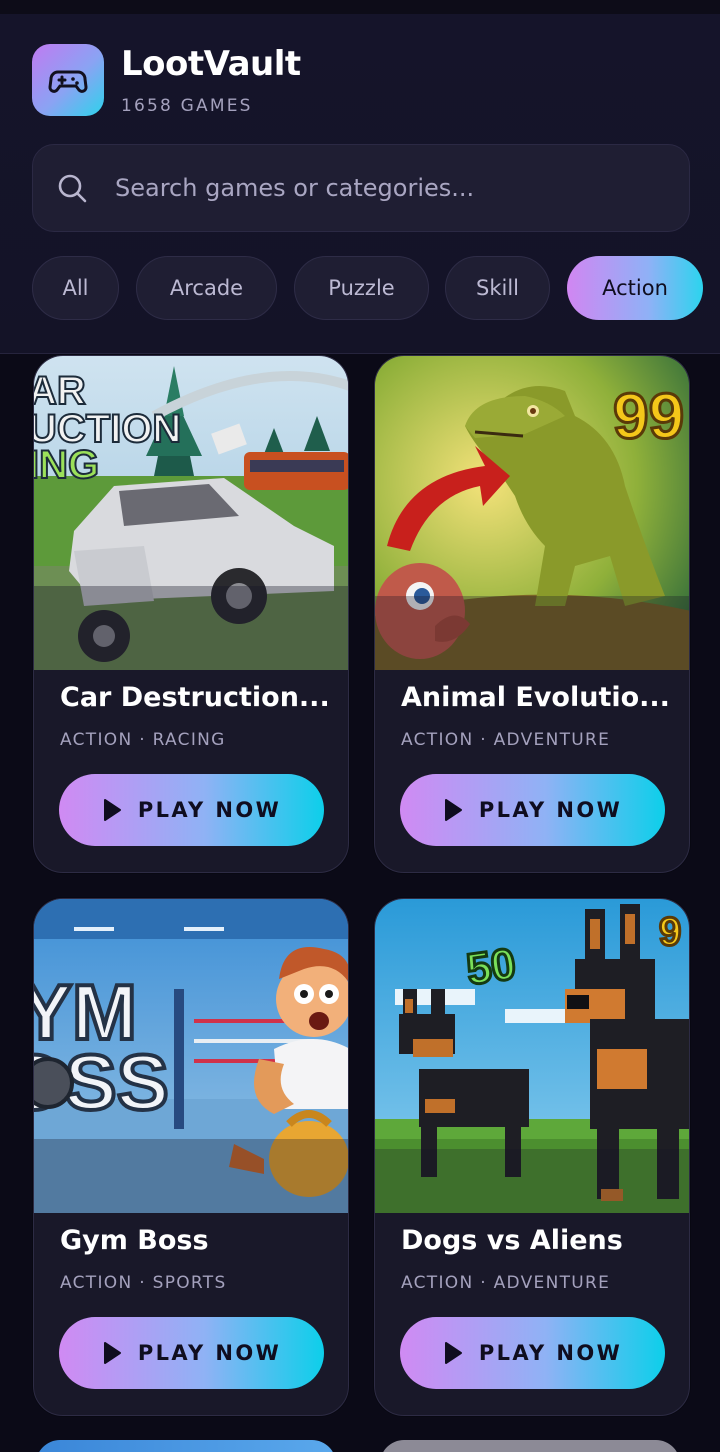 The width and height of the screenshot is (720, 1452). Describe the element at coordinates (211, 64) in the screenshot. I see `app-title: LootVault` at that location.